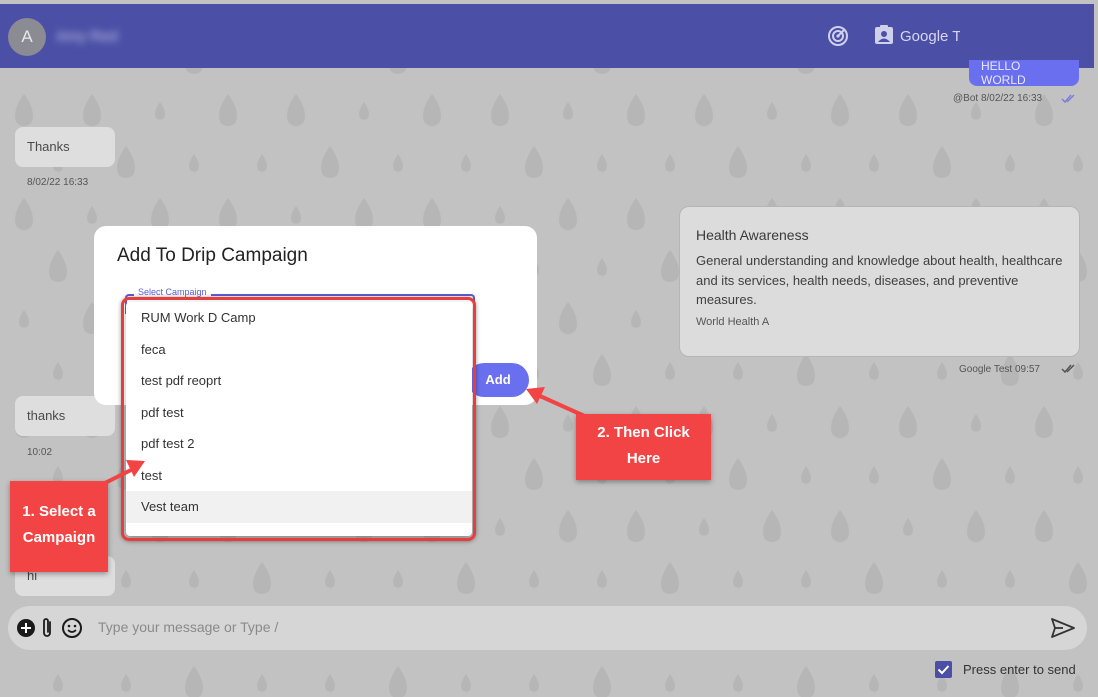 This screenshot has height=697, width=1098. I want to click on step2-line2: Here, so click(643, 458).